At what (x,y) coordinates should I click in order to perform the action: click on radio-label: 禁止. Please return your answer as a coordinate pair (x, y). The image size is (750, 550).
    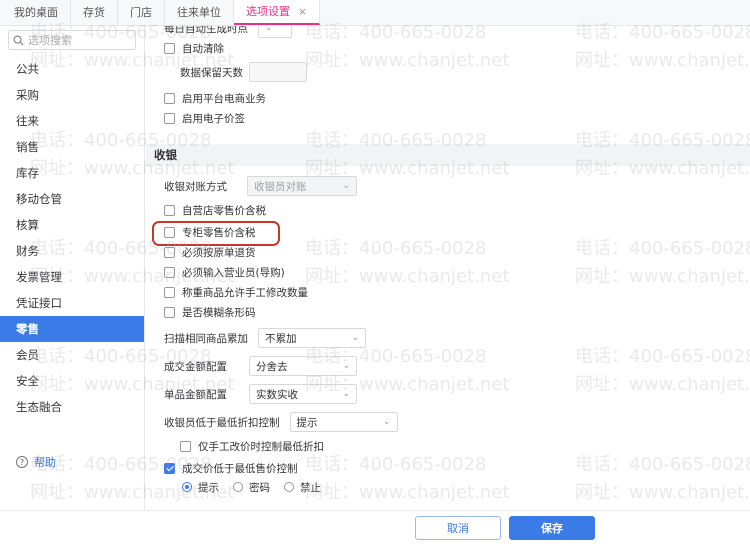
    Looking at the image, I should click on (310, 487).